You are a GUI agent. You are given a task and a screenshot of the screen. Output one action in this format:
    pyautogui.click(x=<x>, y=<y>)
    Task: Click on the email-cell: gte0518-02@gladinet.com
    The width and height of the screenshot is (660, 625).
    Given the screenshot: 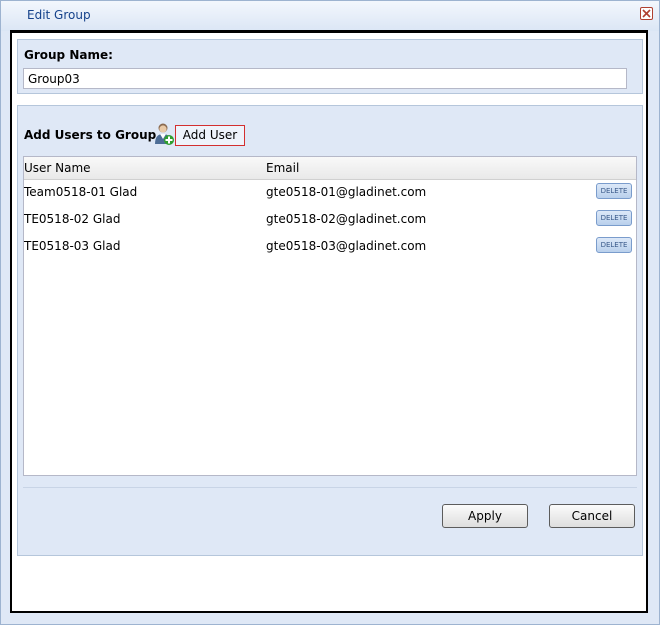 What is the action you would take?
    pyautogui.click(x=346, y=219)
    